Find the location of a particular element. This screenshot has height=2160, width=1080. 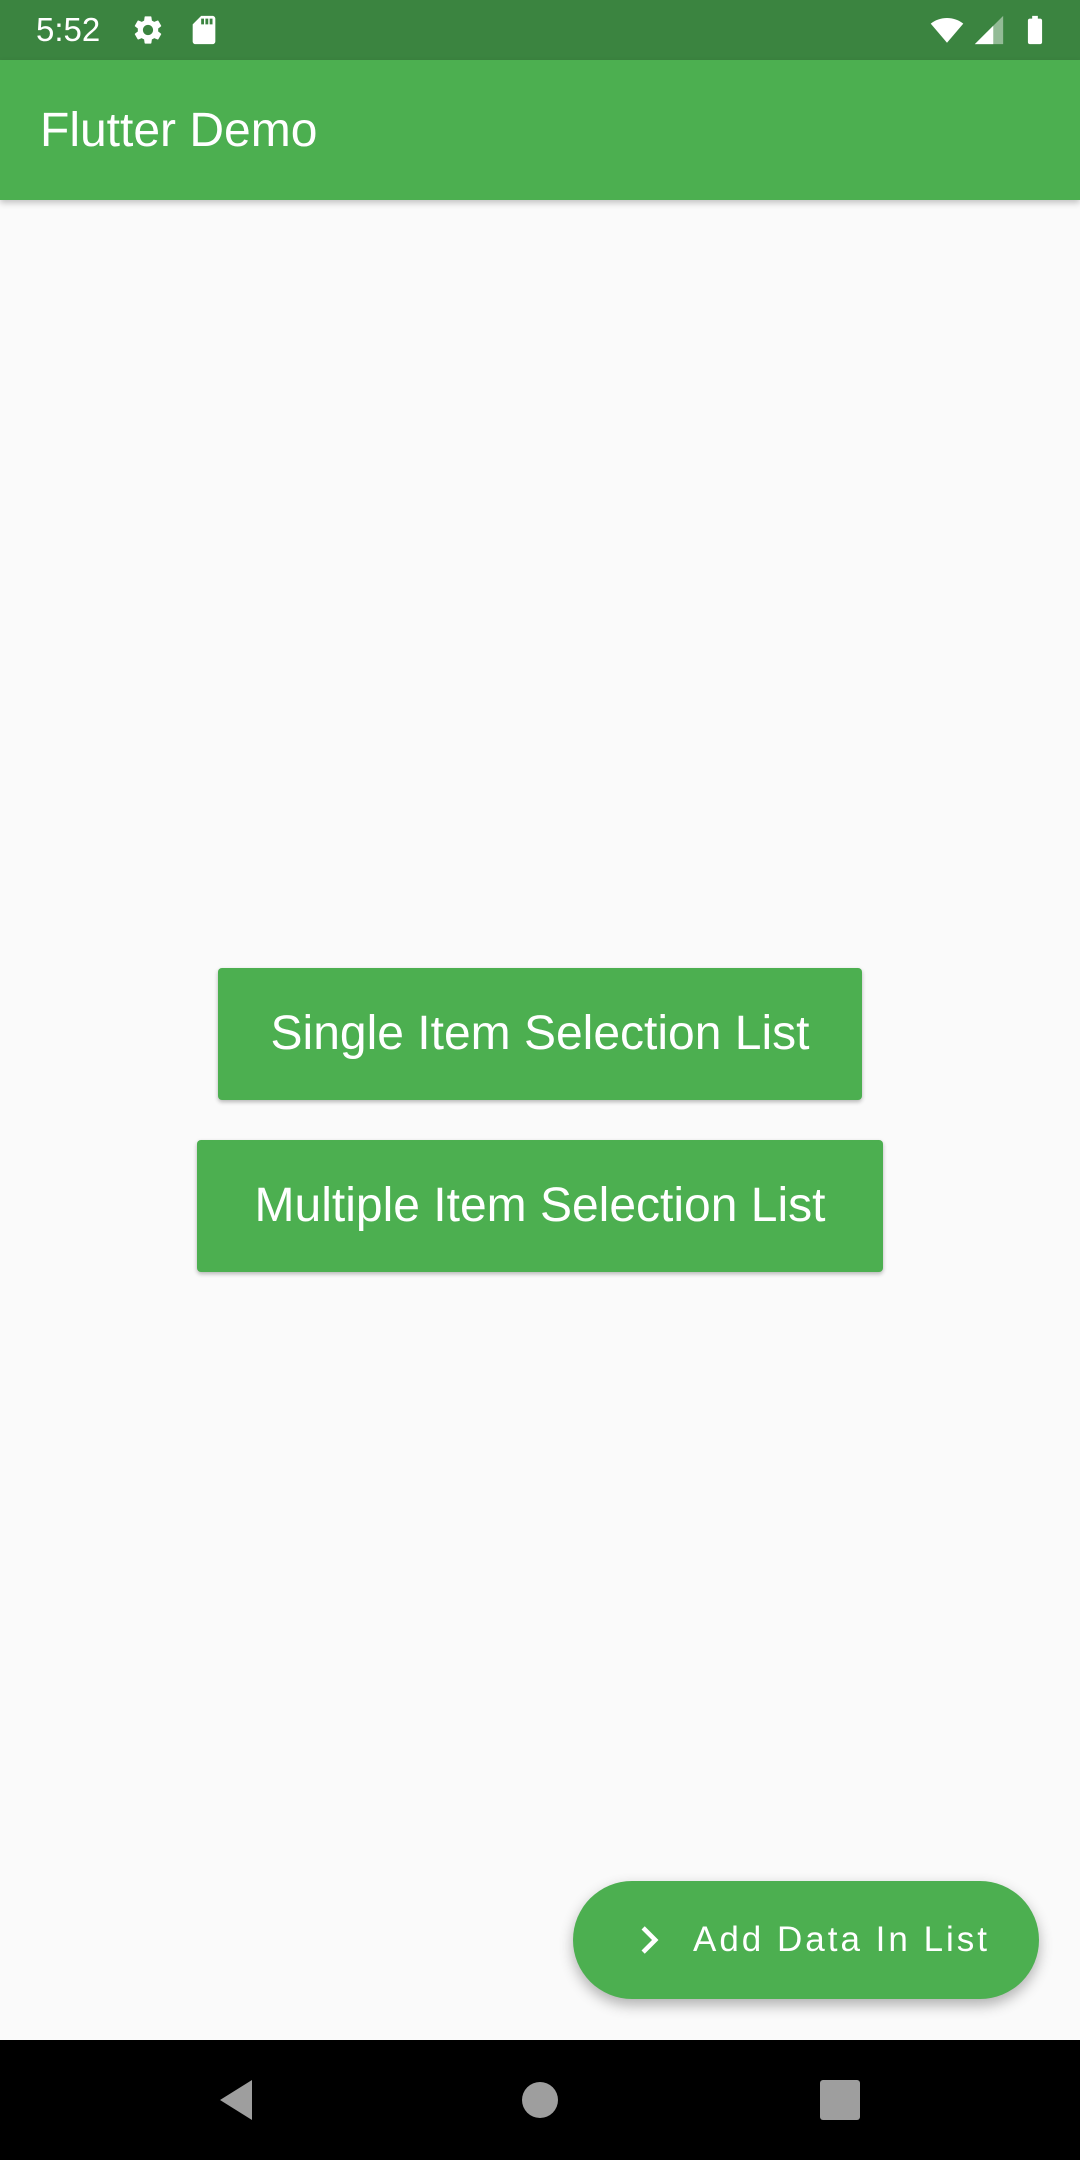

single-item-selection-button: Single Item Selection List is located at coordinates (540, 1034).